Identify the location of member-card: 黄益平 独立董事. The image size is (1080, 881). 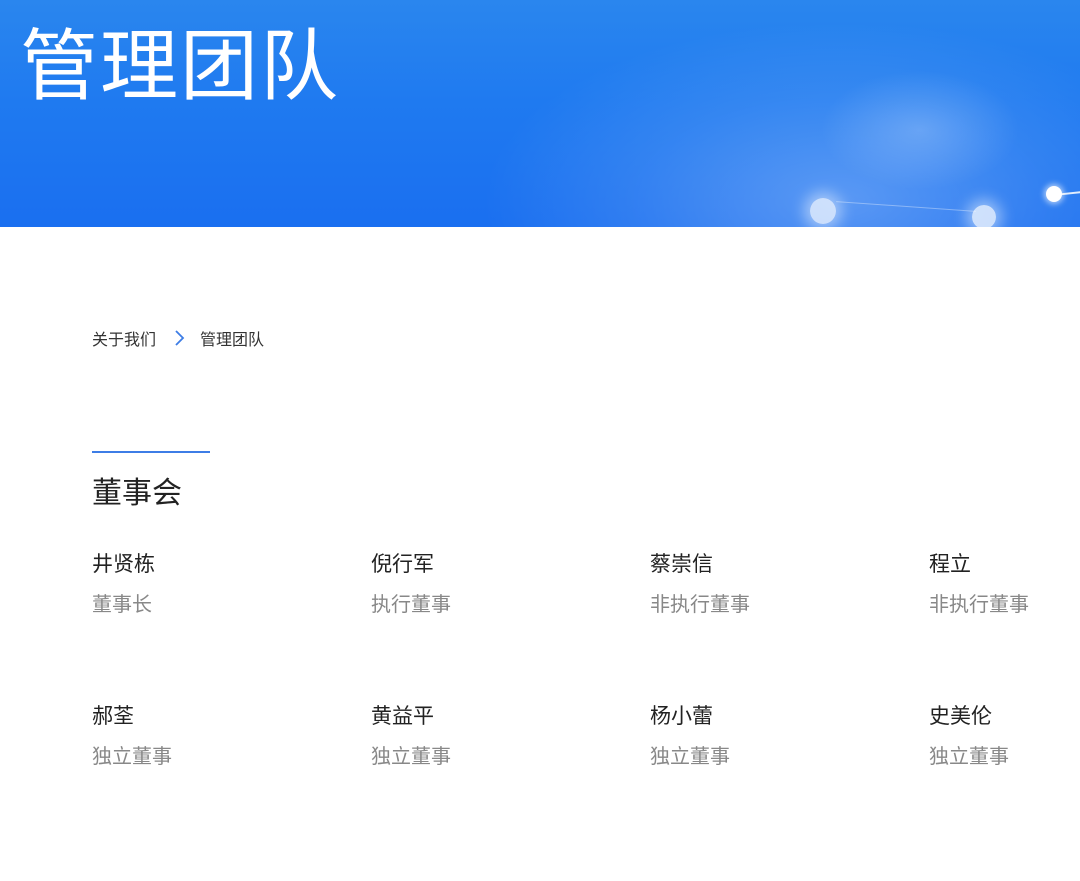
(510, 735).